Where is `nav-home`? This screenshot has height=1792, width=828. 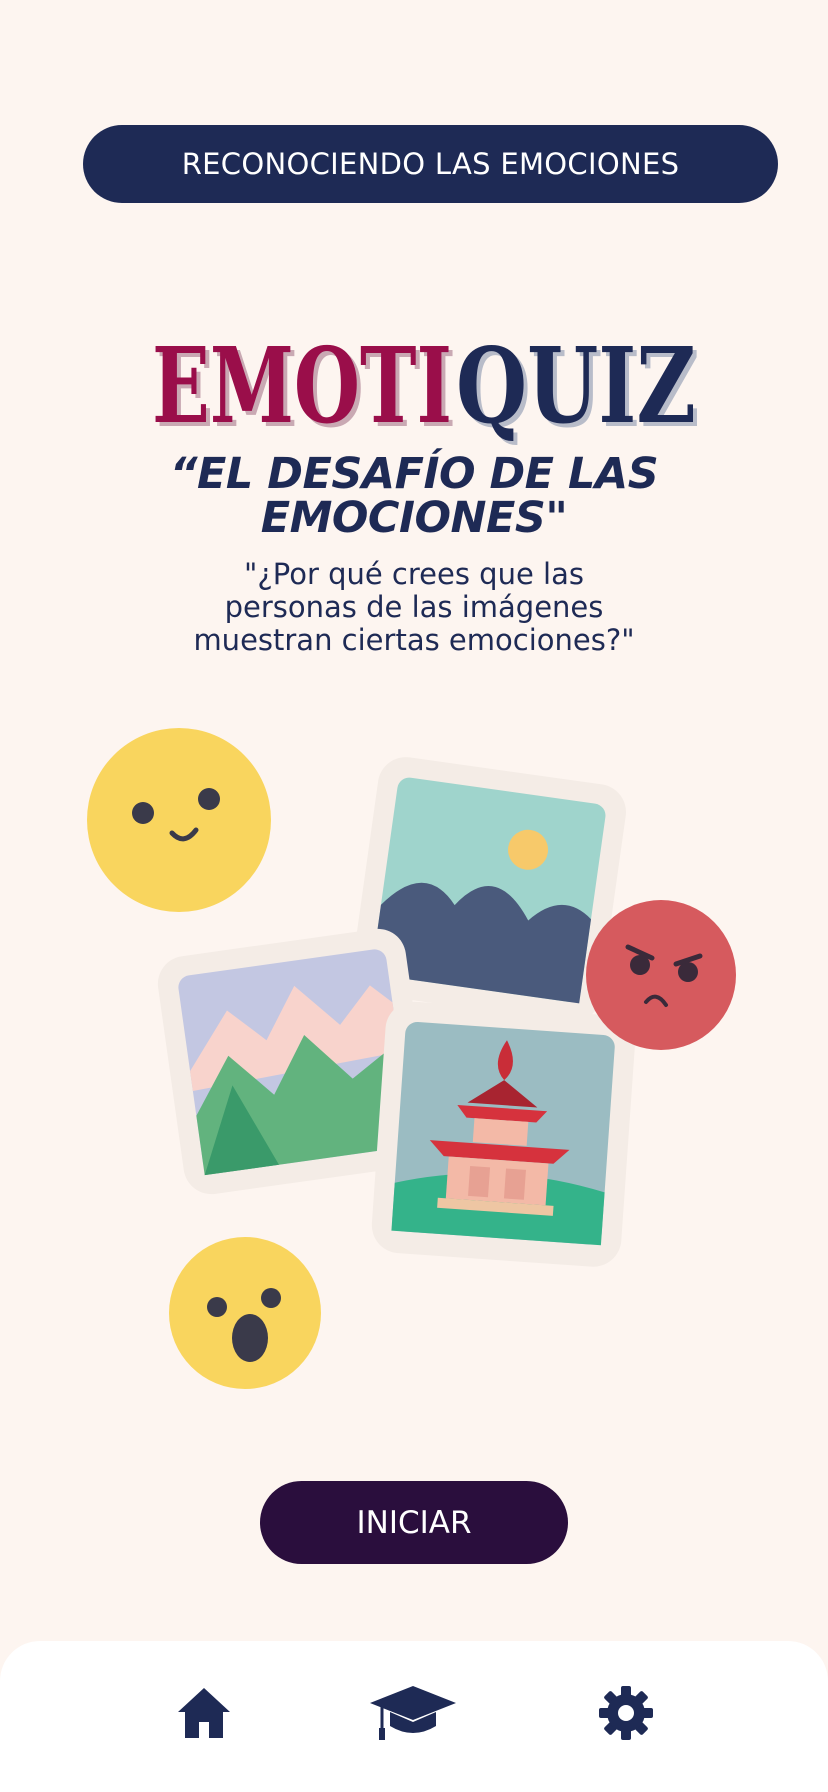 nav-home is located at coordinates (204, 1713).